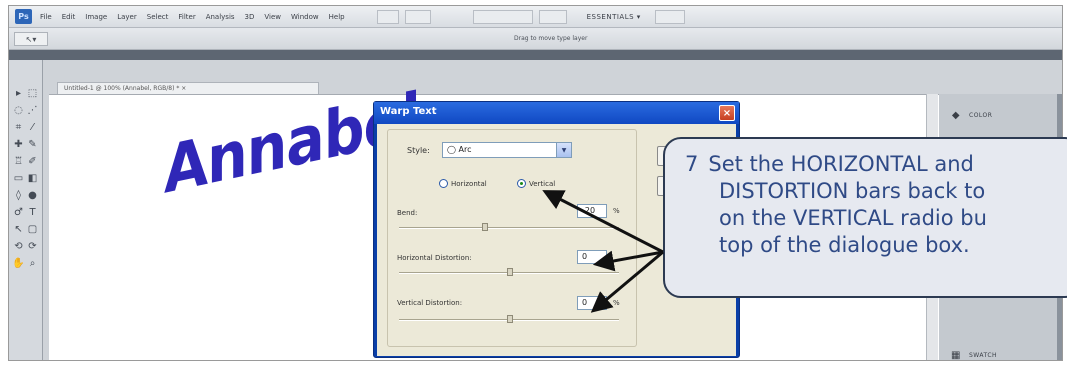  Describe the element at coordinates (563, 150) in the screenshot. I see `chevron-down-icon: ▼` at that location.